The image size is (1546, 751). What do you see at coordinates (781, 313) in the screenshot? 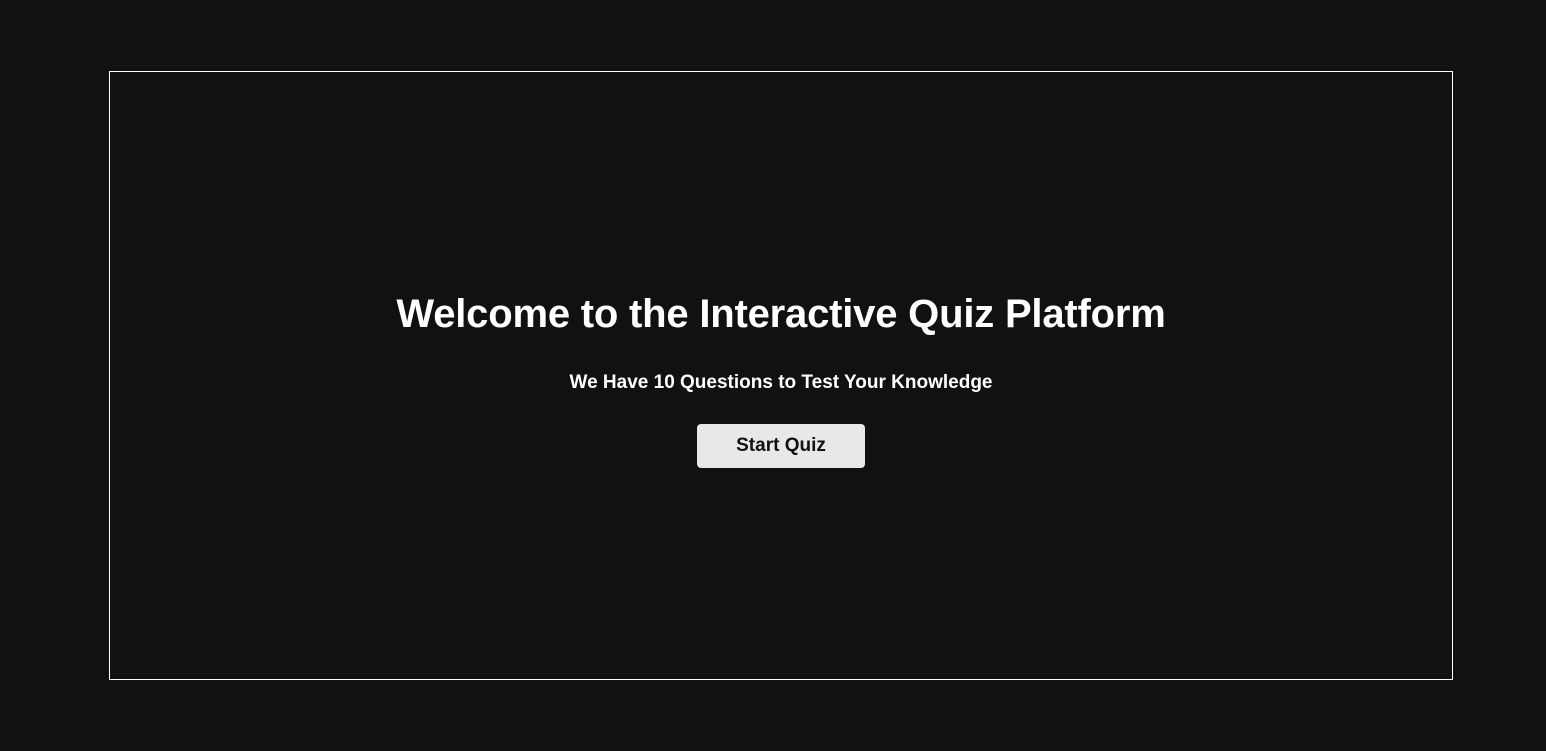
I see `page-title: Welcome to the Interactive Quiz Platform` at bounding box center [781, 313].